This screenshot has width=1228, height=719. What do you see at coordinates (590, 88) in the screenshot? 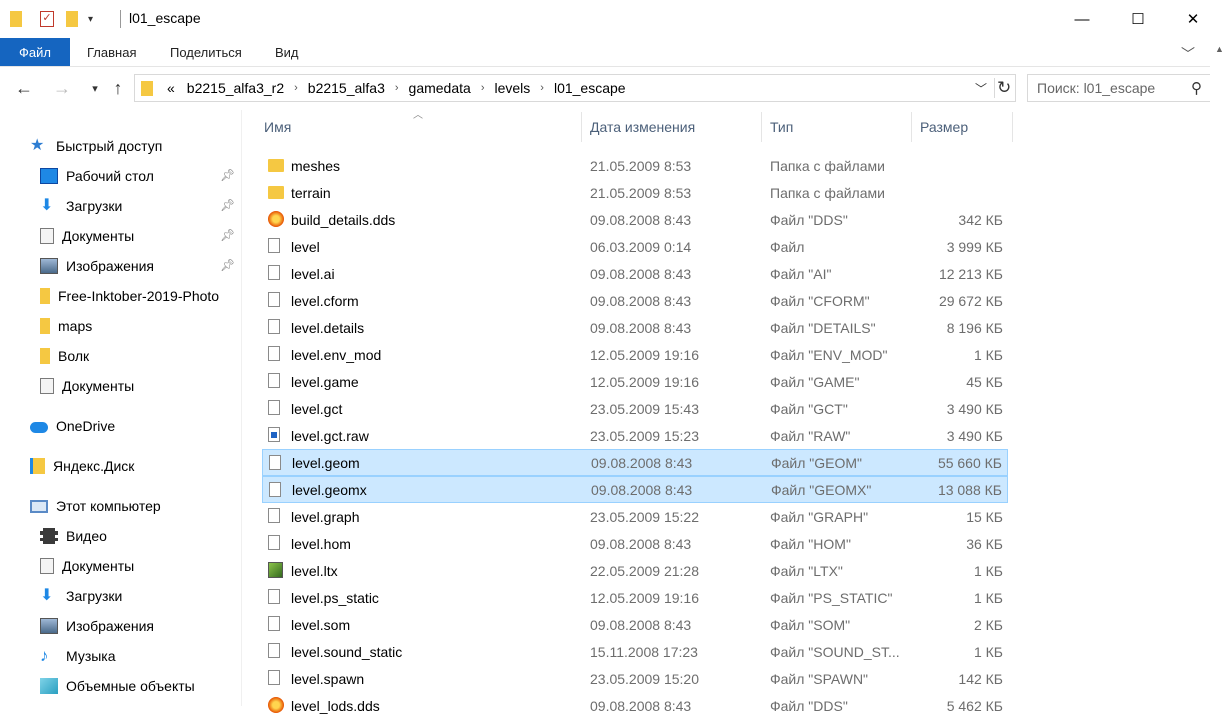
I see `breadcrumb-item: l01_escape` at bounding box center [590, 88].